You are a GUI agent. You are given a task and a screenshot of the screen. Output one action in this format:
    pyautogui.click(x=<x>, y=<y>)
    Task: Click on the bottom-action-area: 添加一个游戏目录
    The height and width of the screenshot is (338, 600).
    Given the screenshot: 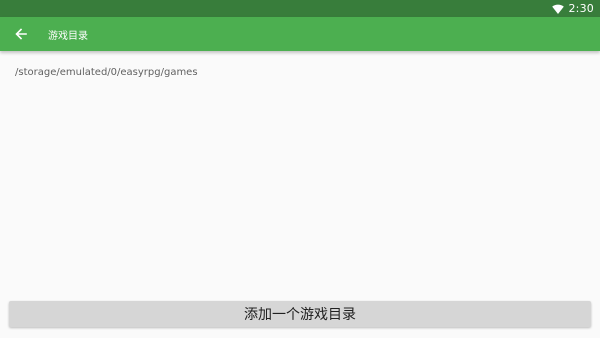 What is the action you would take?
    pyautogui.click(x=300, y=318)
    